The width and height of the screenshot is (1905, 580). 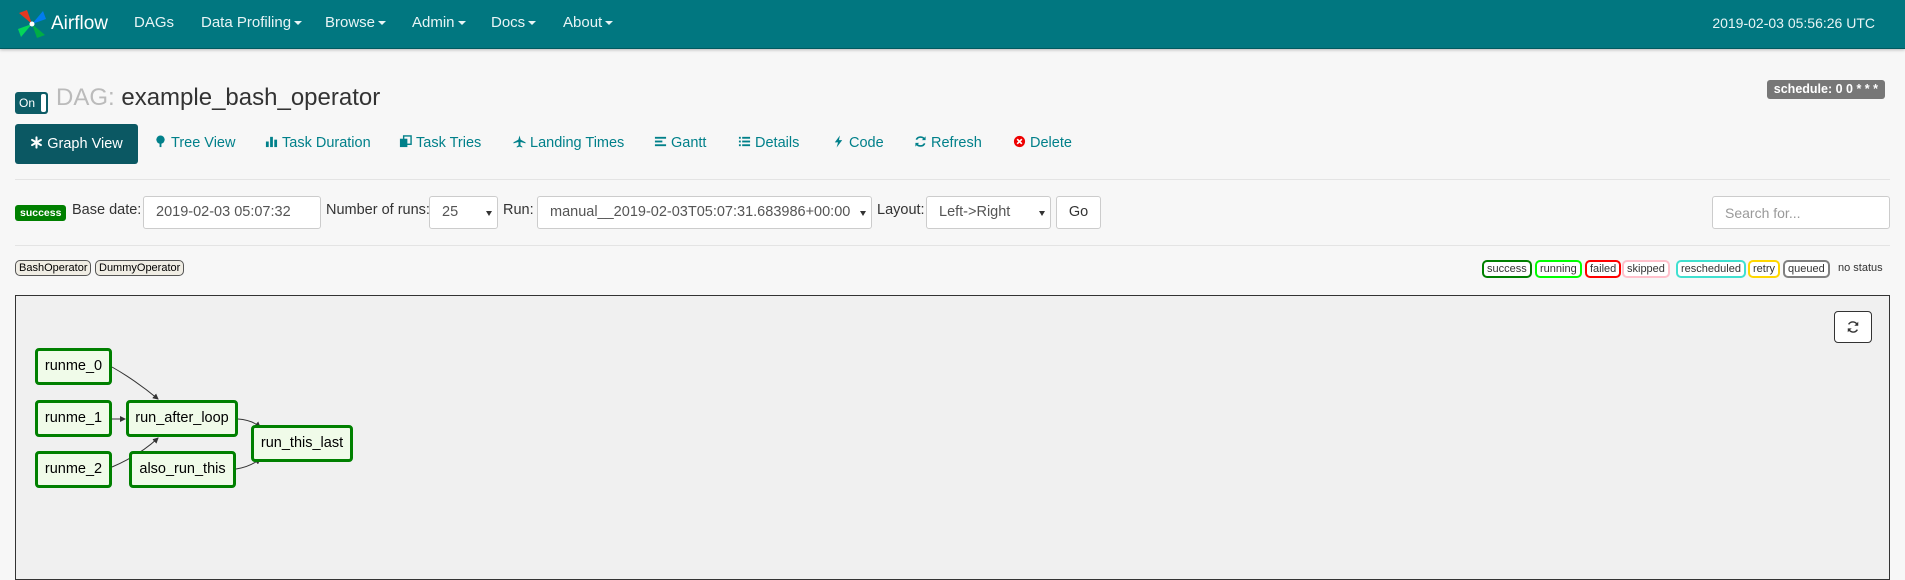 What do you see at coordinates (440, 143) in the screenshot?
I see `tab-task-tries: Task Tries` at bounding box center [440, 143].